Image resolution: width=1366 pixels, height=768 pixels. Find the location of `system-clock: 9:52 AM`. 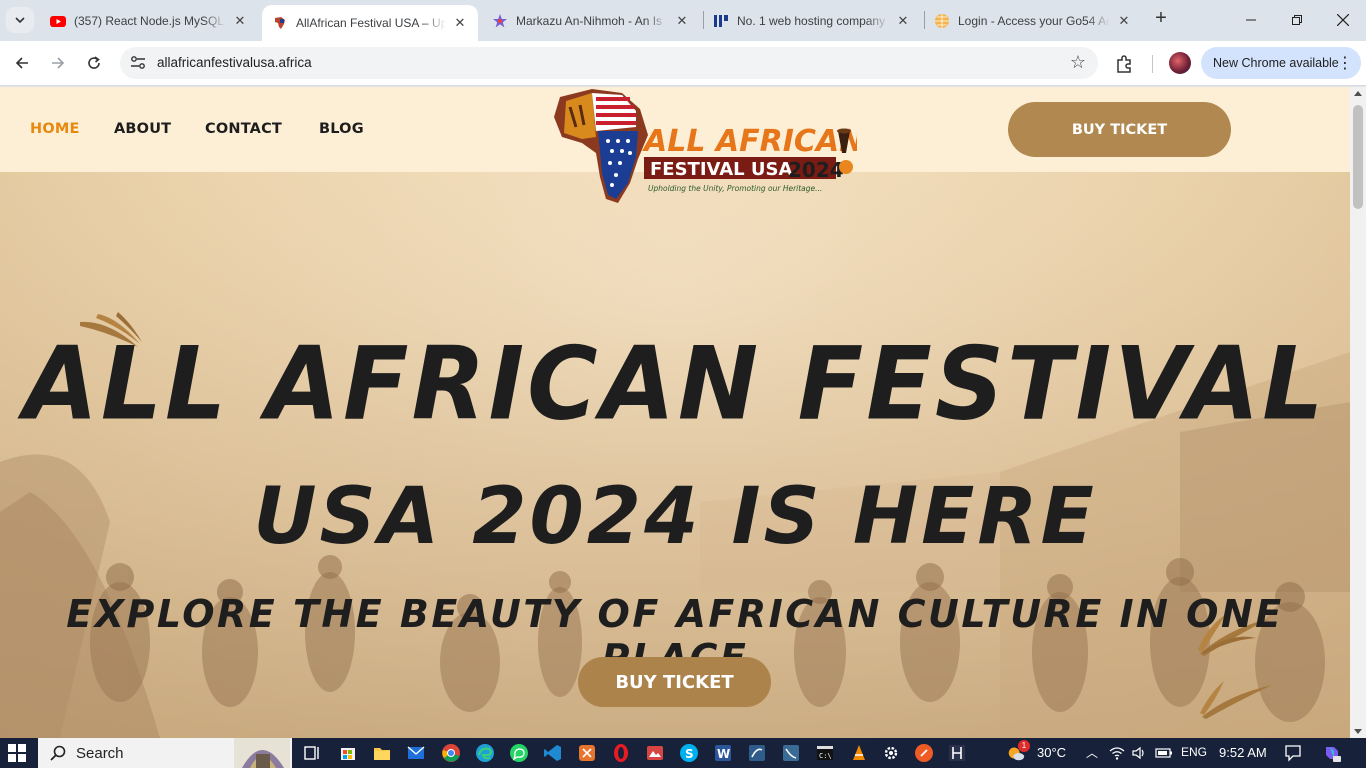

system-clock: 9:52 AM is located at coordinates (1243, 752).